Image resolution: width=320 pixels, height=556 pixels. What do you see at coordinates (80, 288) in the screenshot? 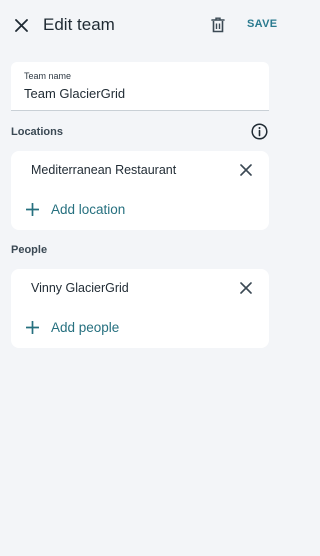
I see `person-item: Vinny GlacierGrid` at bounding box center [80, 288].